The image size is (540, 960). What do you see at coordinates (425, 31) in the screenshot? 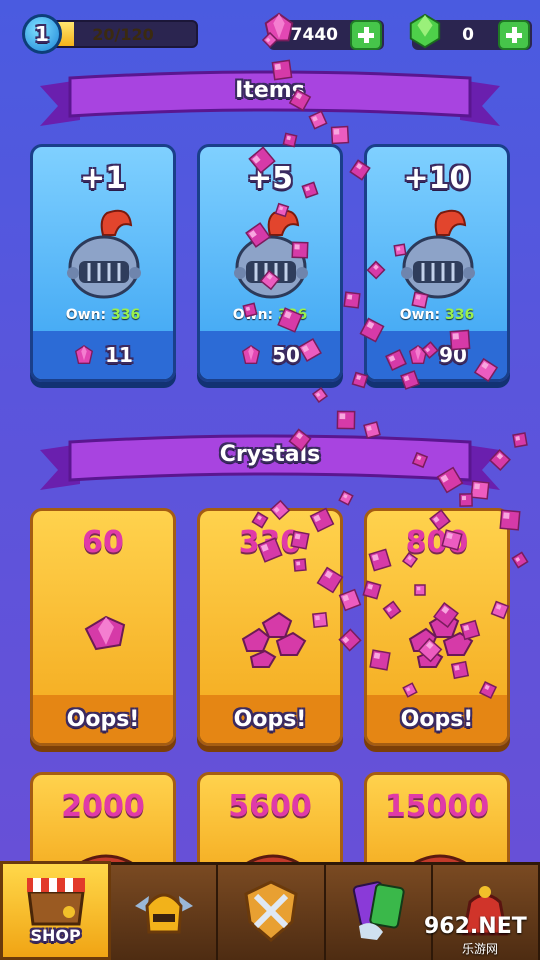
I see `green-gem-icon` at bounding box center [425, 31].